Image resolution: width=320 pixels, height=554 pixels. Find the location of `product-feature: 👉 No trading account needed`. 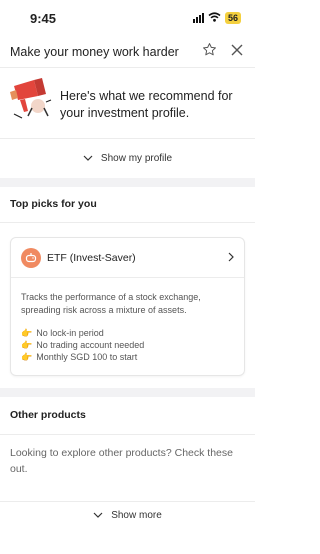

product-feature: 👉 No trading account needed is located at coordinates (127, 345).